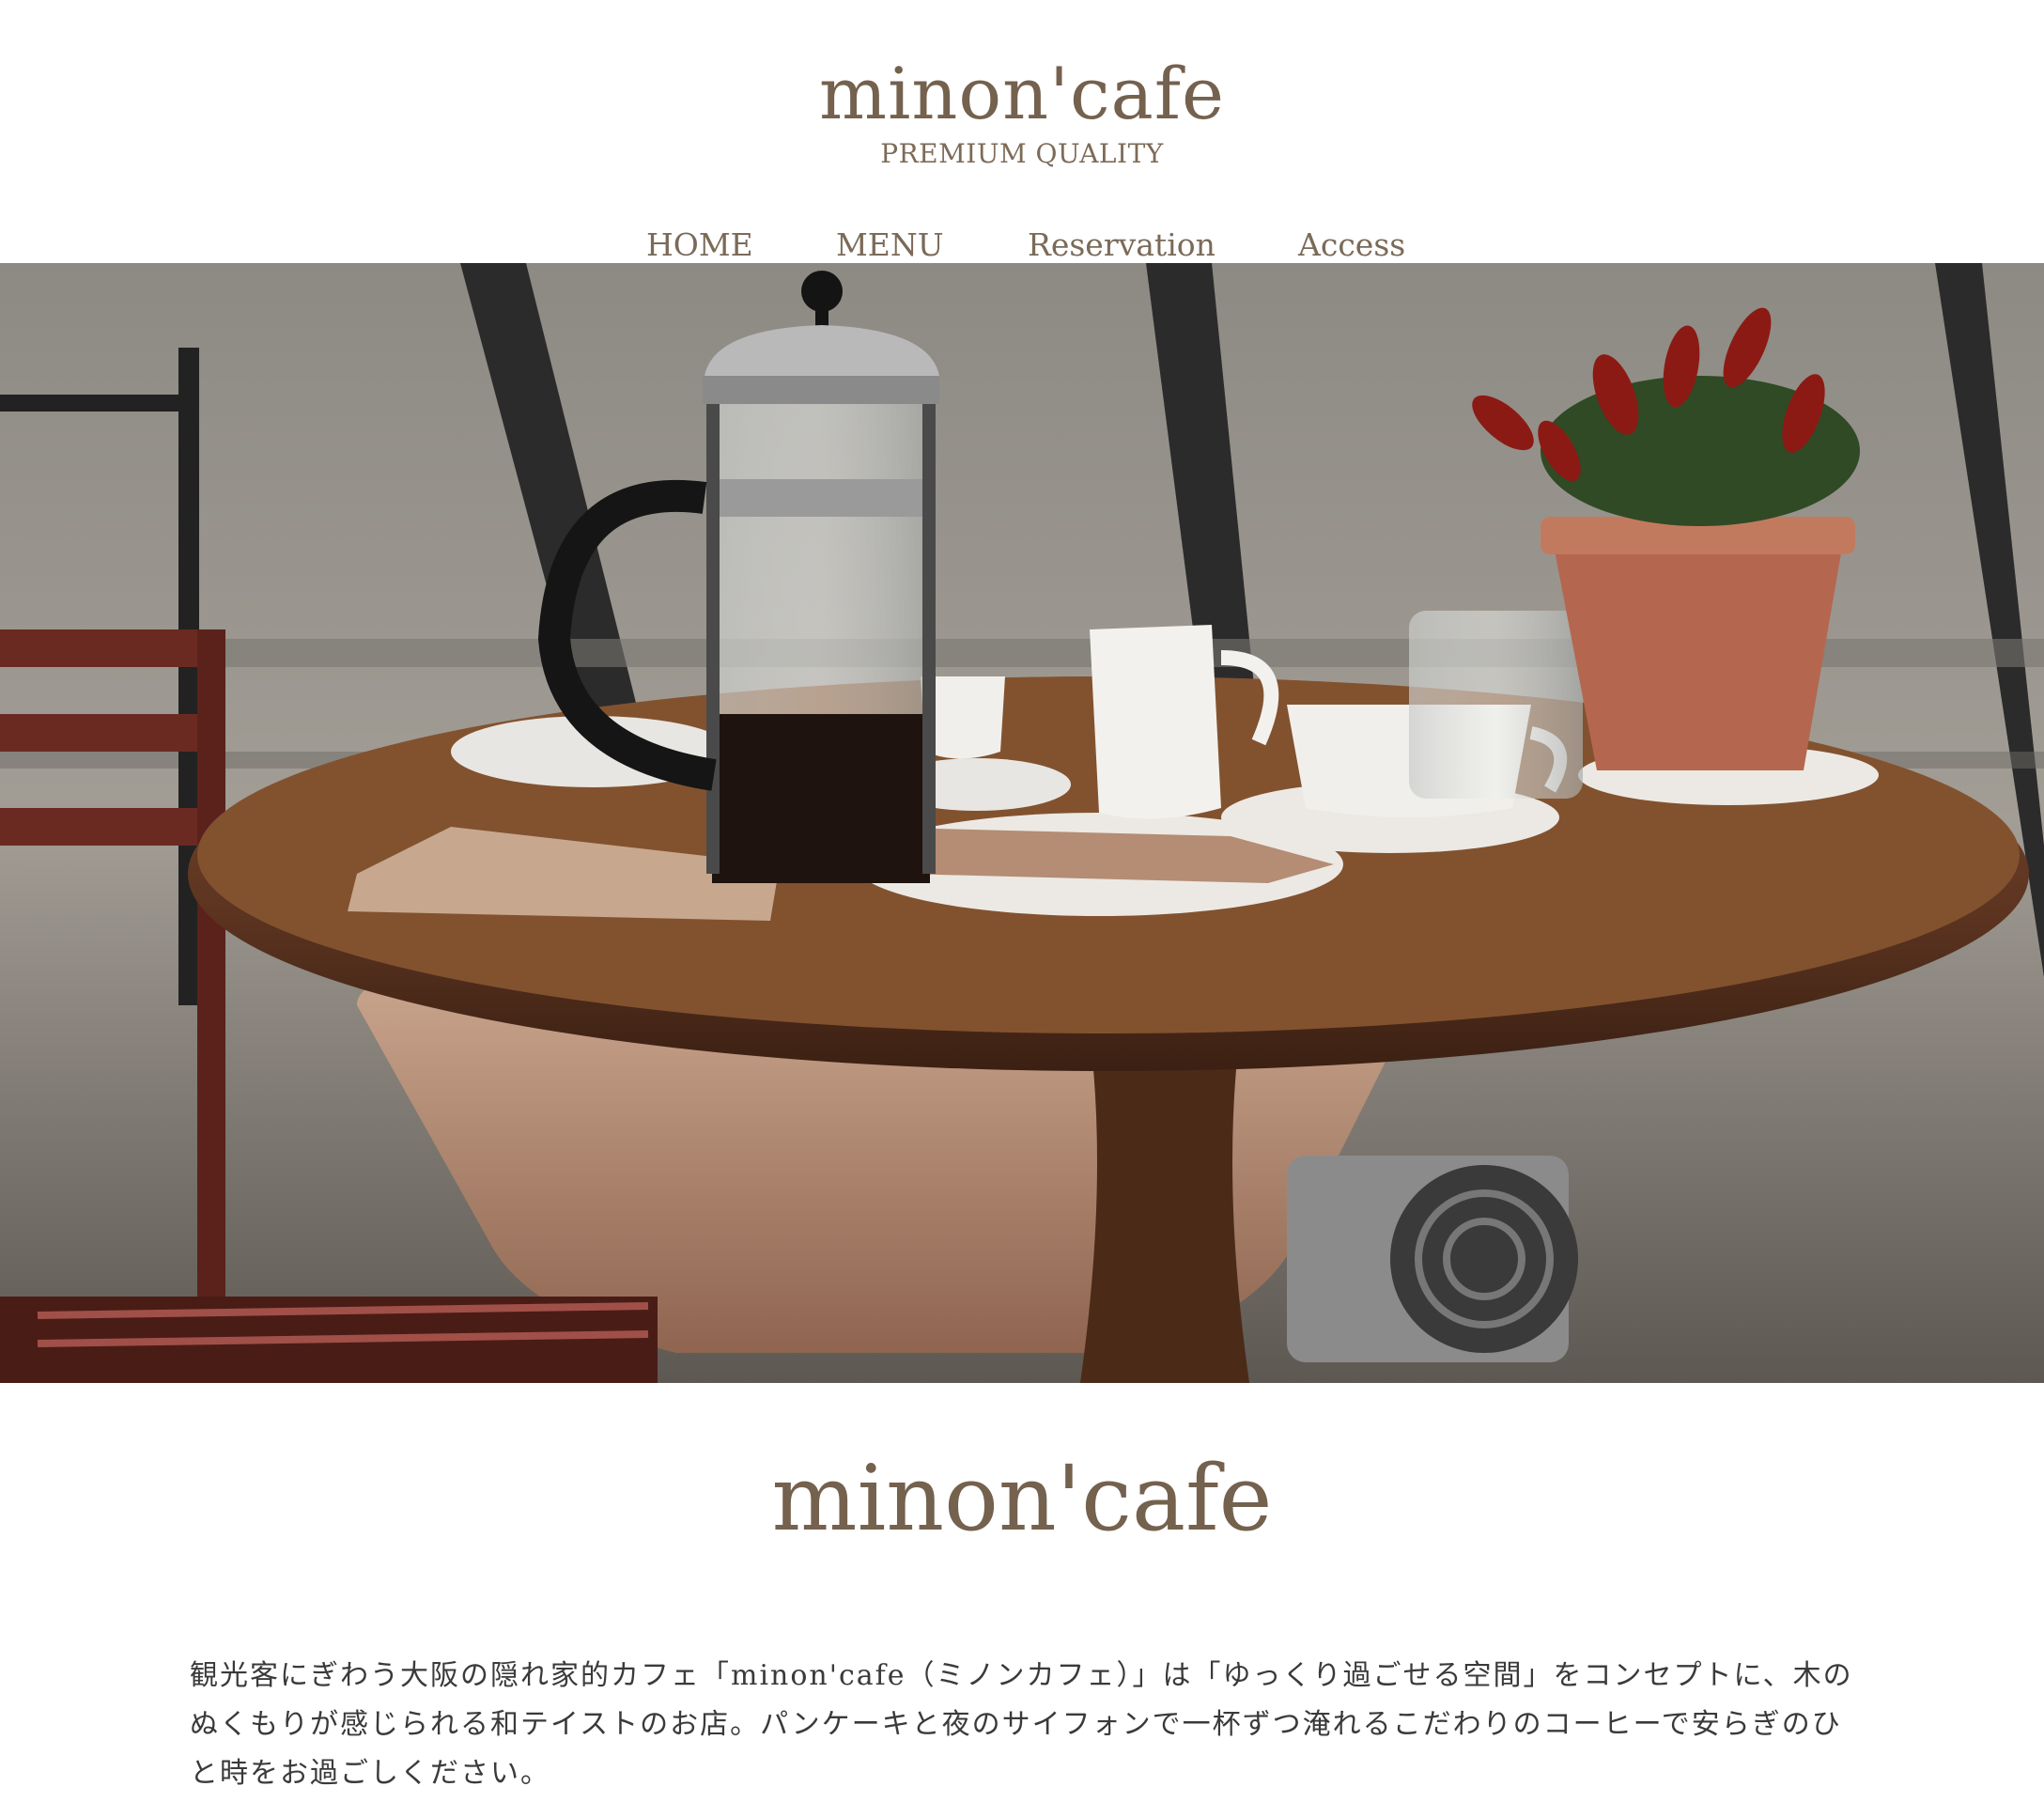 The image size is (2044, 1802). I want to click on content-title: minon'cafe, so click(1022, 1498).